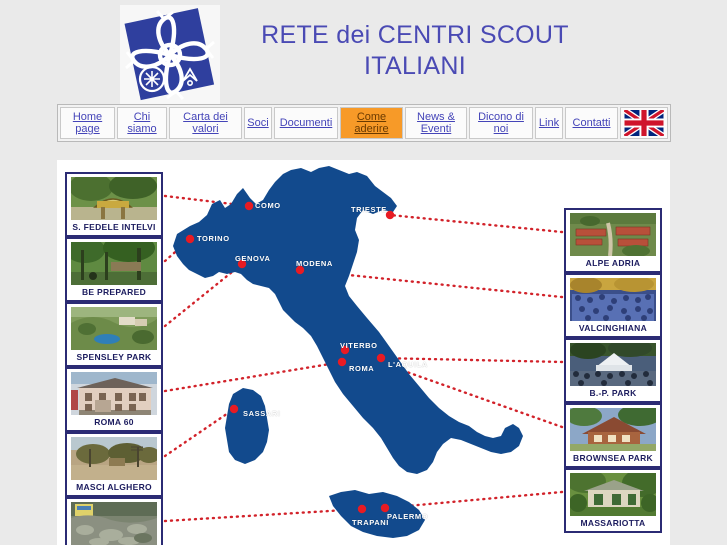 The height and width of the screenshot is (545, 727). I want to click on nav-chi-siamo: Chi siamo, so click(142, 123).